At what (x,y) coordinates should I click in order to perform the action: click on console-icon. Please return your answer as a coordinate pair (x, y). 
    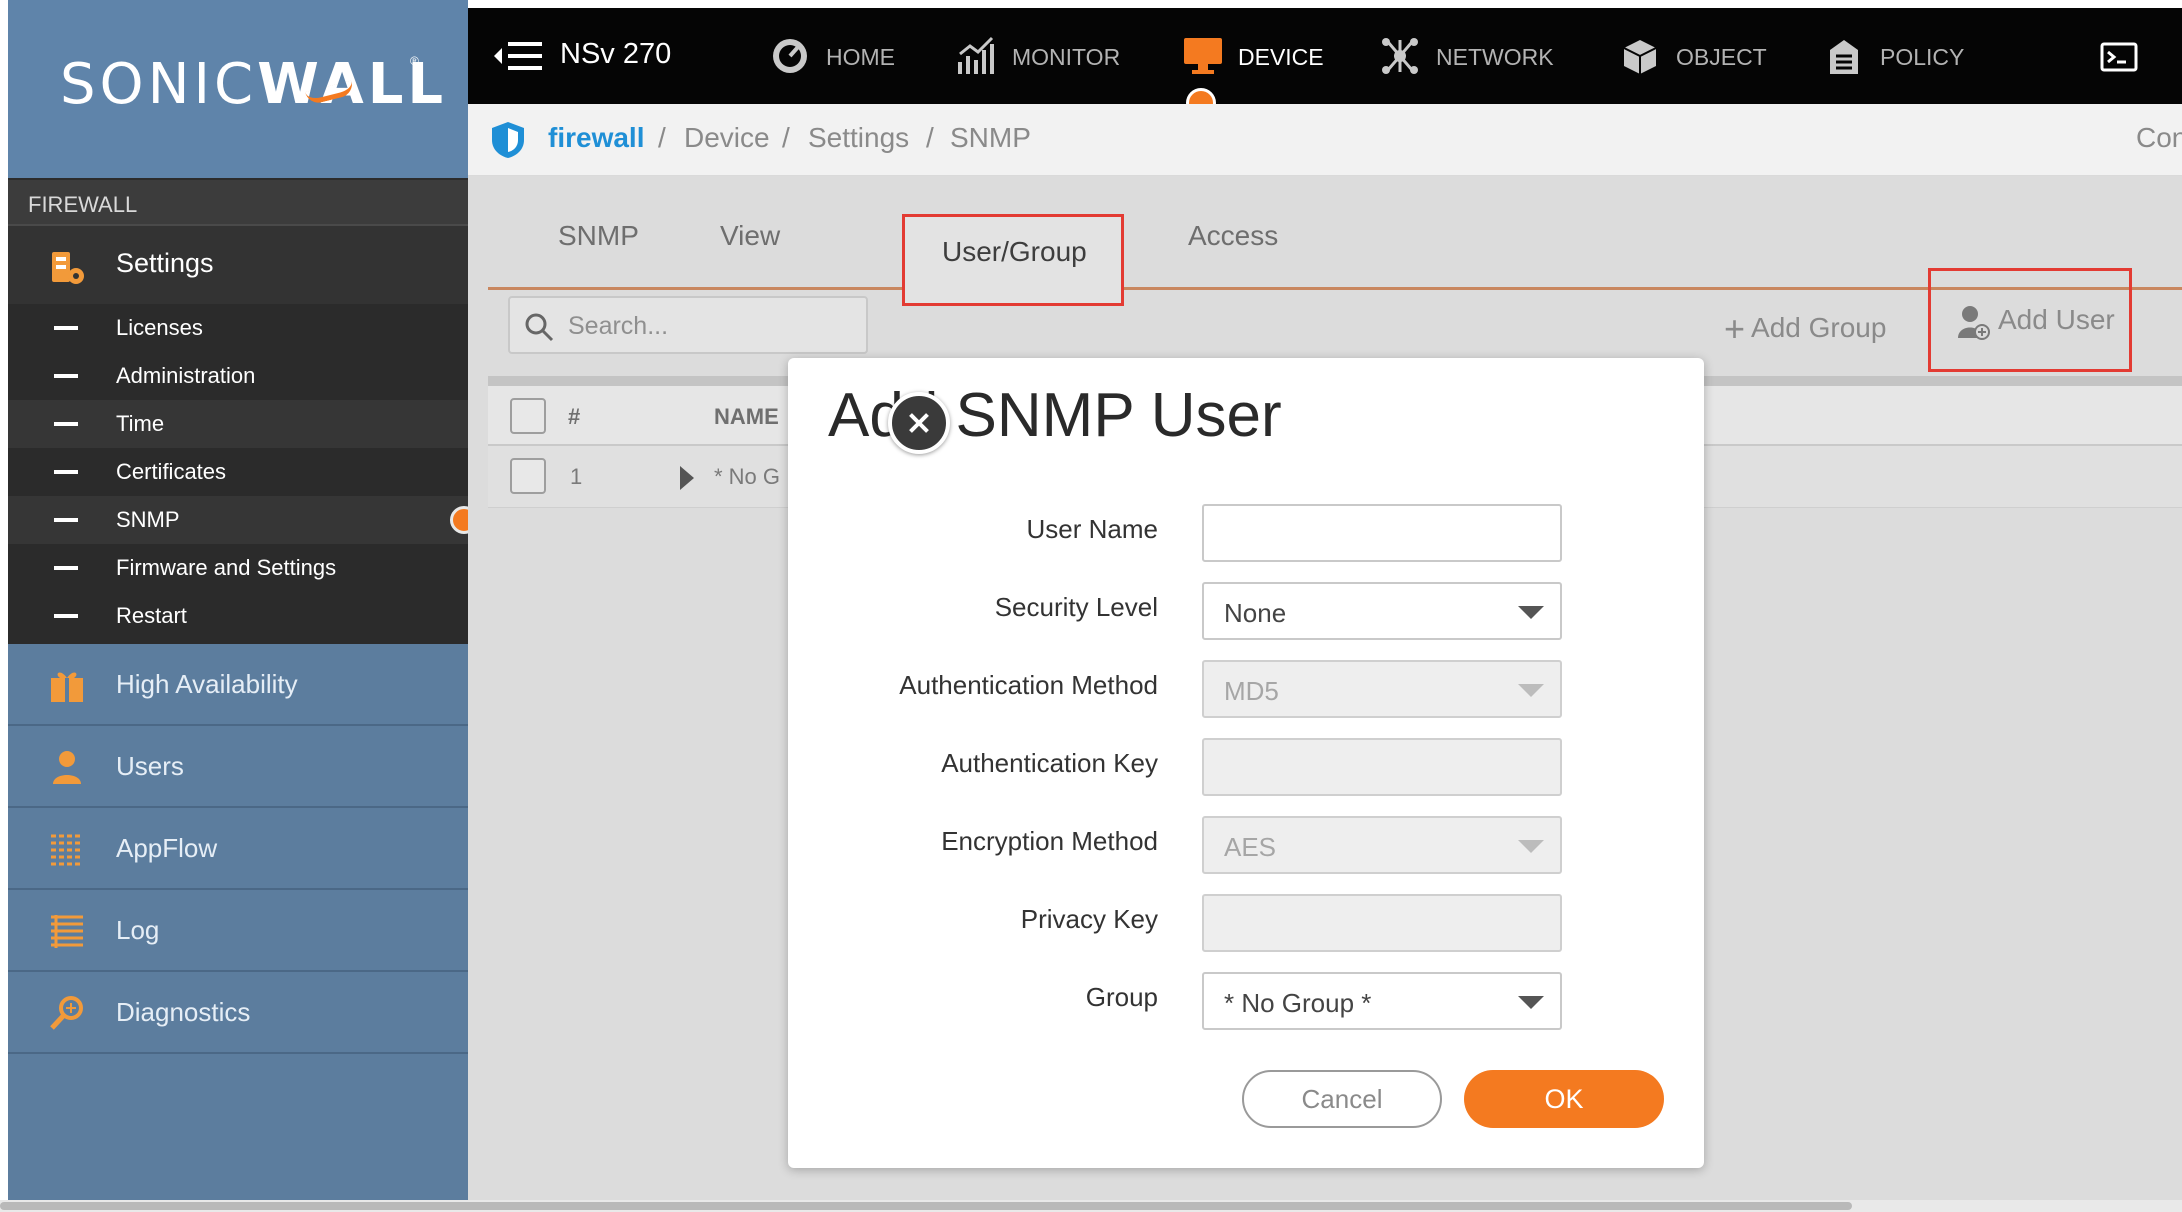
    Looking at the image, I should click on (2119, 59).